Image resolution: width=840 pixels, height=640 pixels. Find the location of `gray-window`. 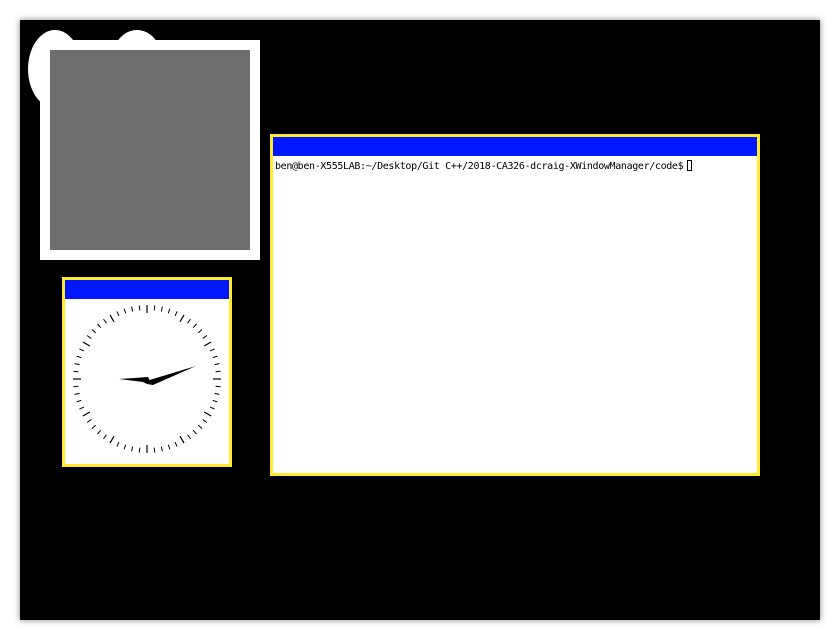

gray-window is located at coordinates (150, 150).